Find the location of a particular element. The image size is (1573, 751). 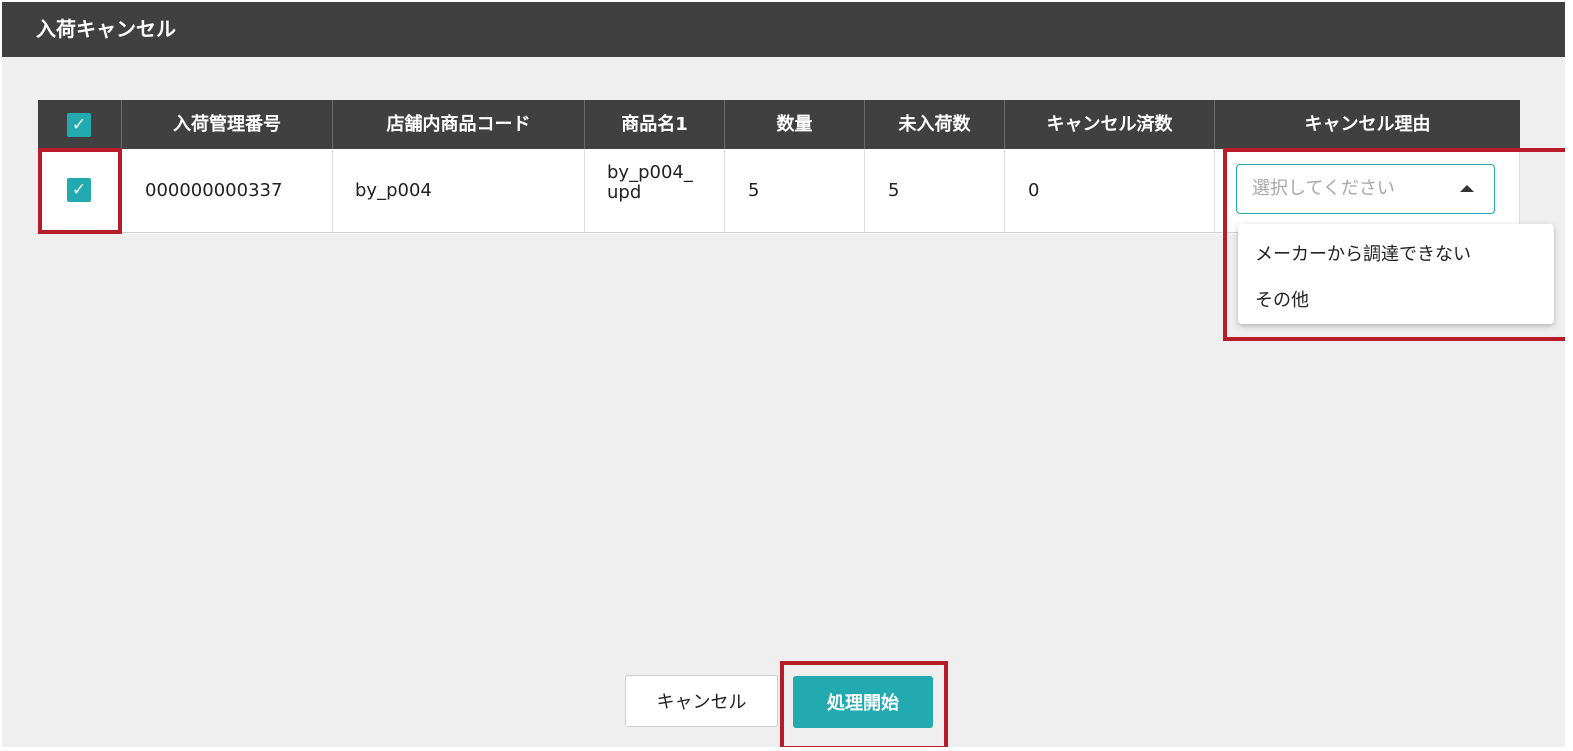

header-not-arrived: 未入荷数 is located at coordinates (935, 124).